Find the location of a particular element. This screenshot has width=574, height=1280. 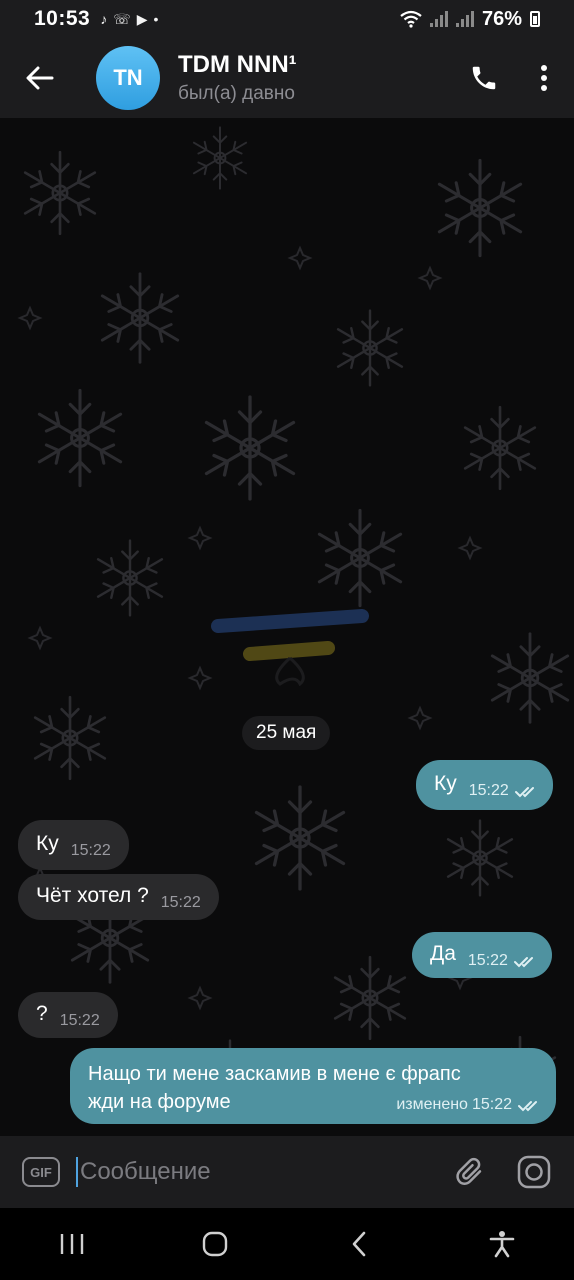

system-back-button is located at coordinates (359, 1244).